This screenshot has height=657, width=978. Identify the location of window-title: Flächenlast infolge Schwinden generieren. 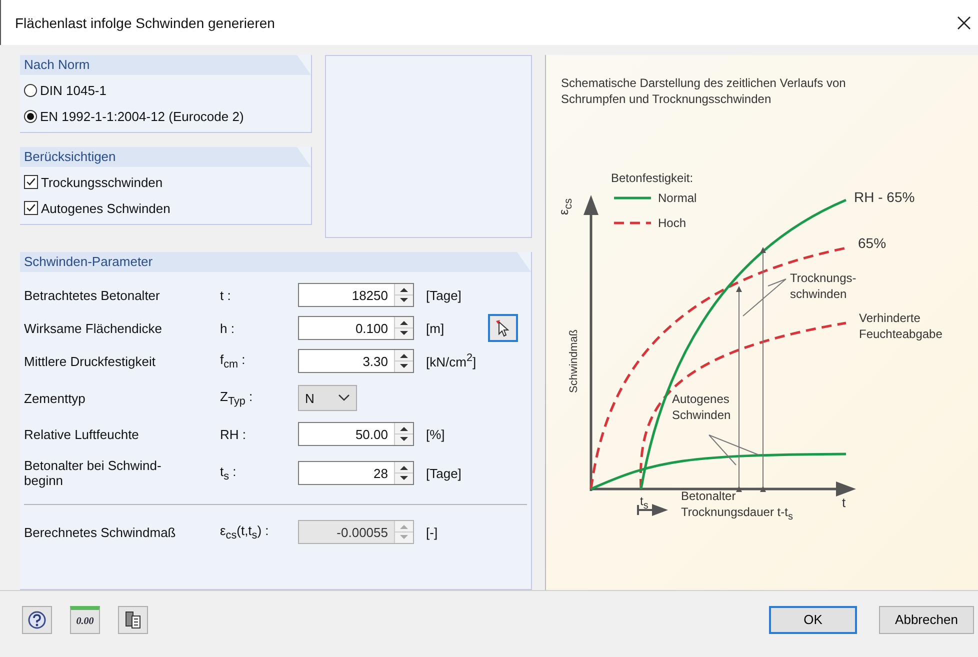
(145, 22).